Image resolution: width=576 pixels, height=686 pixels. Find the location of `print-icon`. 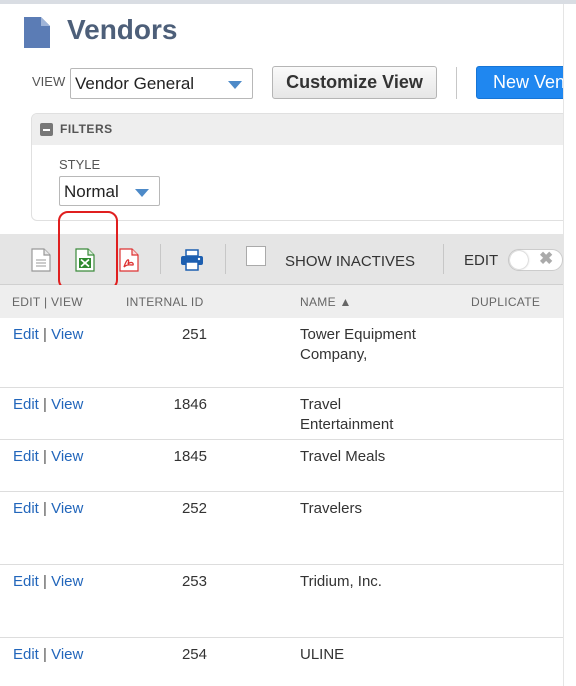

print-icon is located at coordinates (192, 260).